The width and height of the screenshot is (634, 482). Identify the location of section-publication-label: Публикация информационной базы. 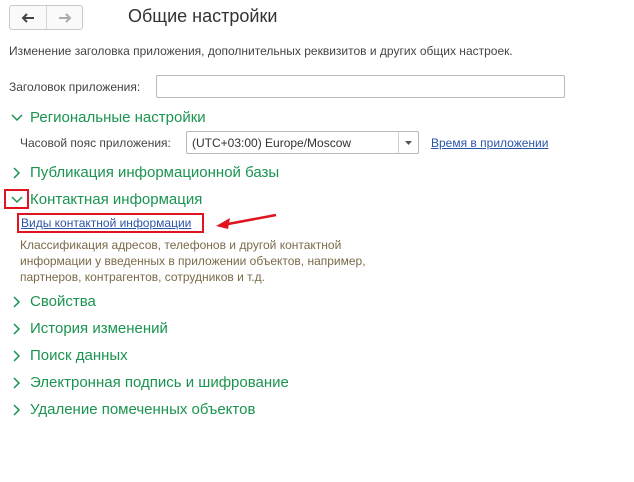
(155, 172).